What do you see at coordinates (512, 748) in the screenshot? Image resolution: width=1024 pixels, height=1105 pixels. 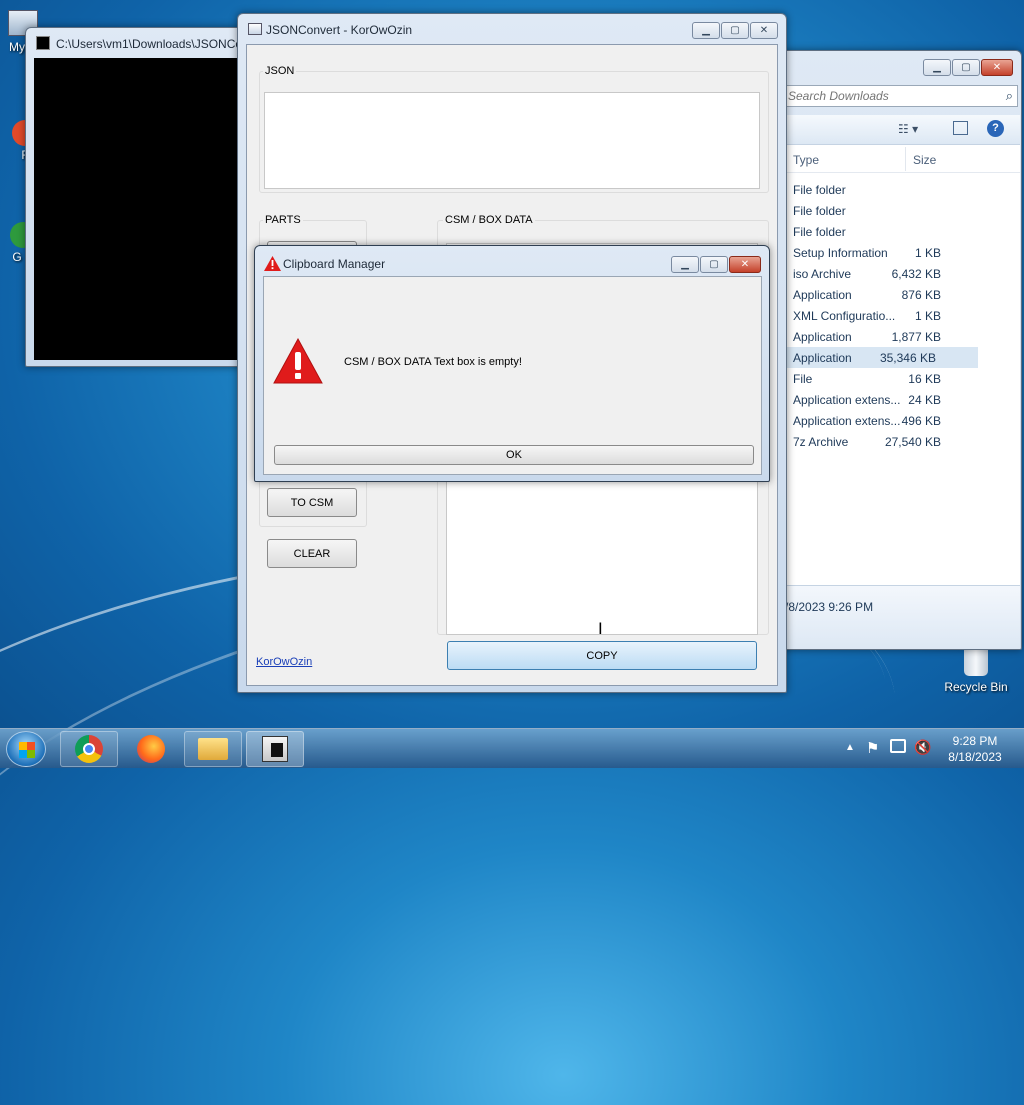 I see `taskbar: ▲ ⚑ 🔇 9:28 PM 8/18/2023` at bounding box center [512, 748].